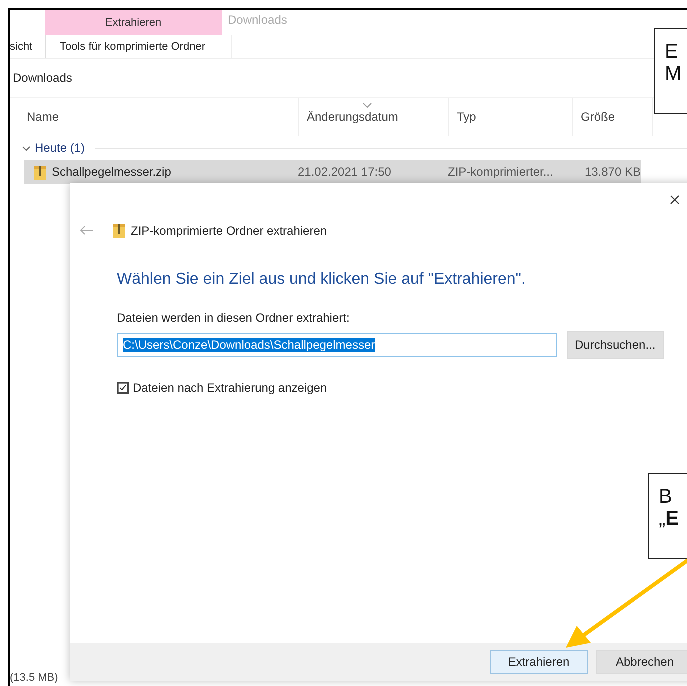 This screenshot has height=686, width=687. What do you see at coordinates (667, 516) in the screenshot?
I see `annotation-callout: B „E` at bounding box center [667, 516].